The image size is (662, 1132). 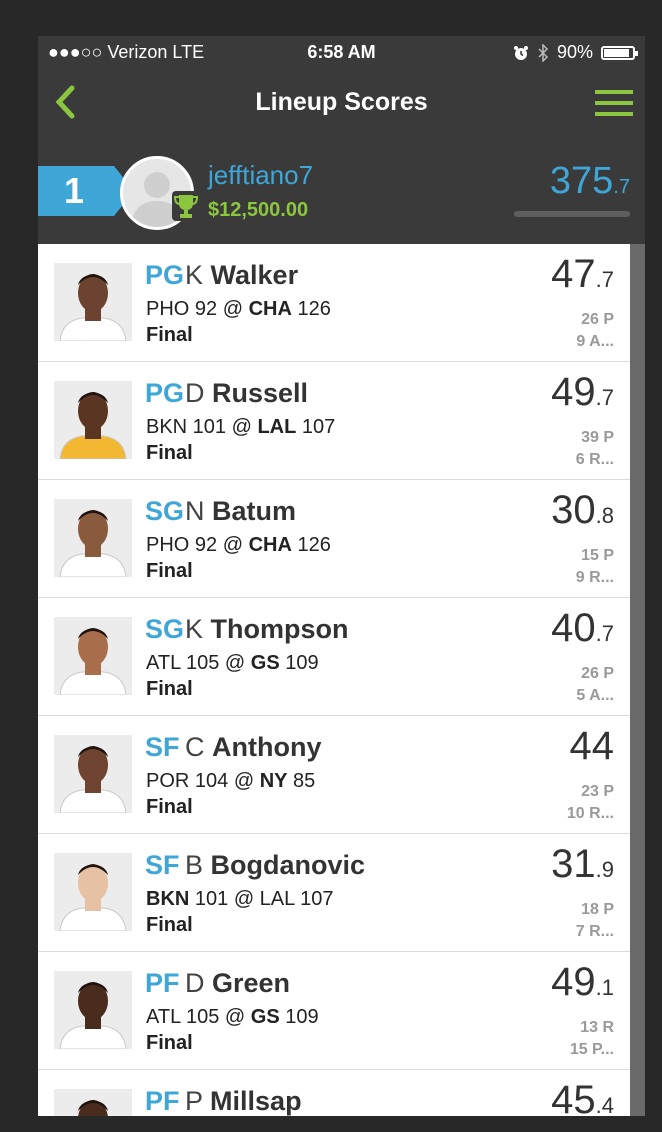 What do you see at coordinates (279, 629) in the screenshot?
I see `player-last-name: Thompson` at bounding box center [279, 629].